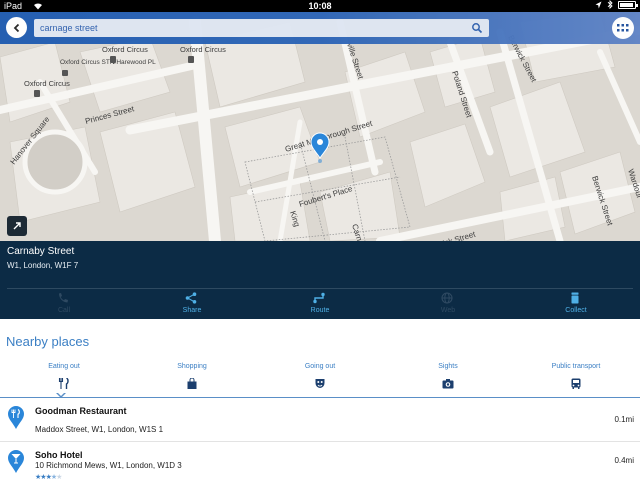 This screenshot has height=480, width=640. What do you see at coordinates (576, 366) in the screenshot?
I see `tab-label: Public transport` at bounding box center [576, 366].